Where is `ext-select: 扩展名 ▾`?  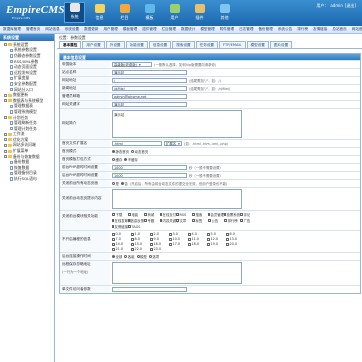
ext-select: 扩展名 ▾ is located at coordinates (173, 143).